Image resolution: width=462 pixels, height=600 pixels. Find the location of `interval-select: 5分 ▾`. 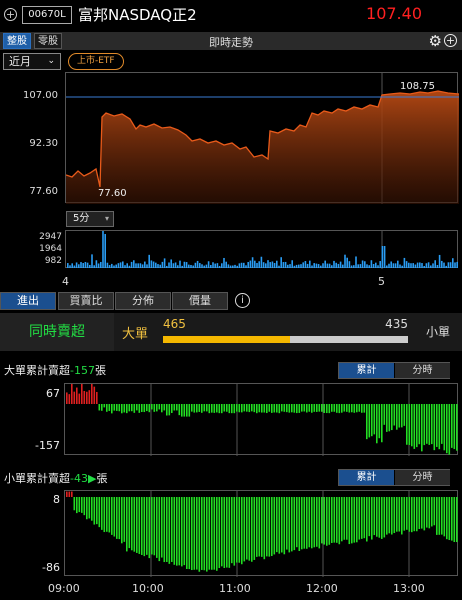

interval-select: 5分 ▾ is located at coordinates (90, 219).